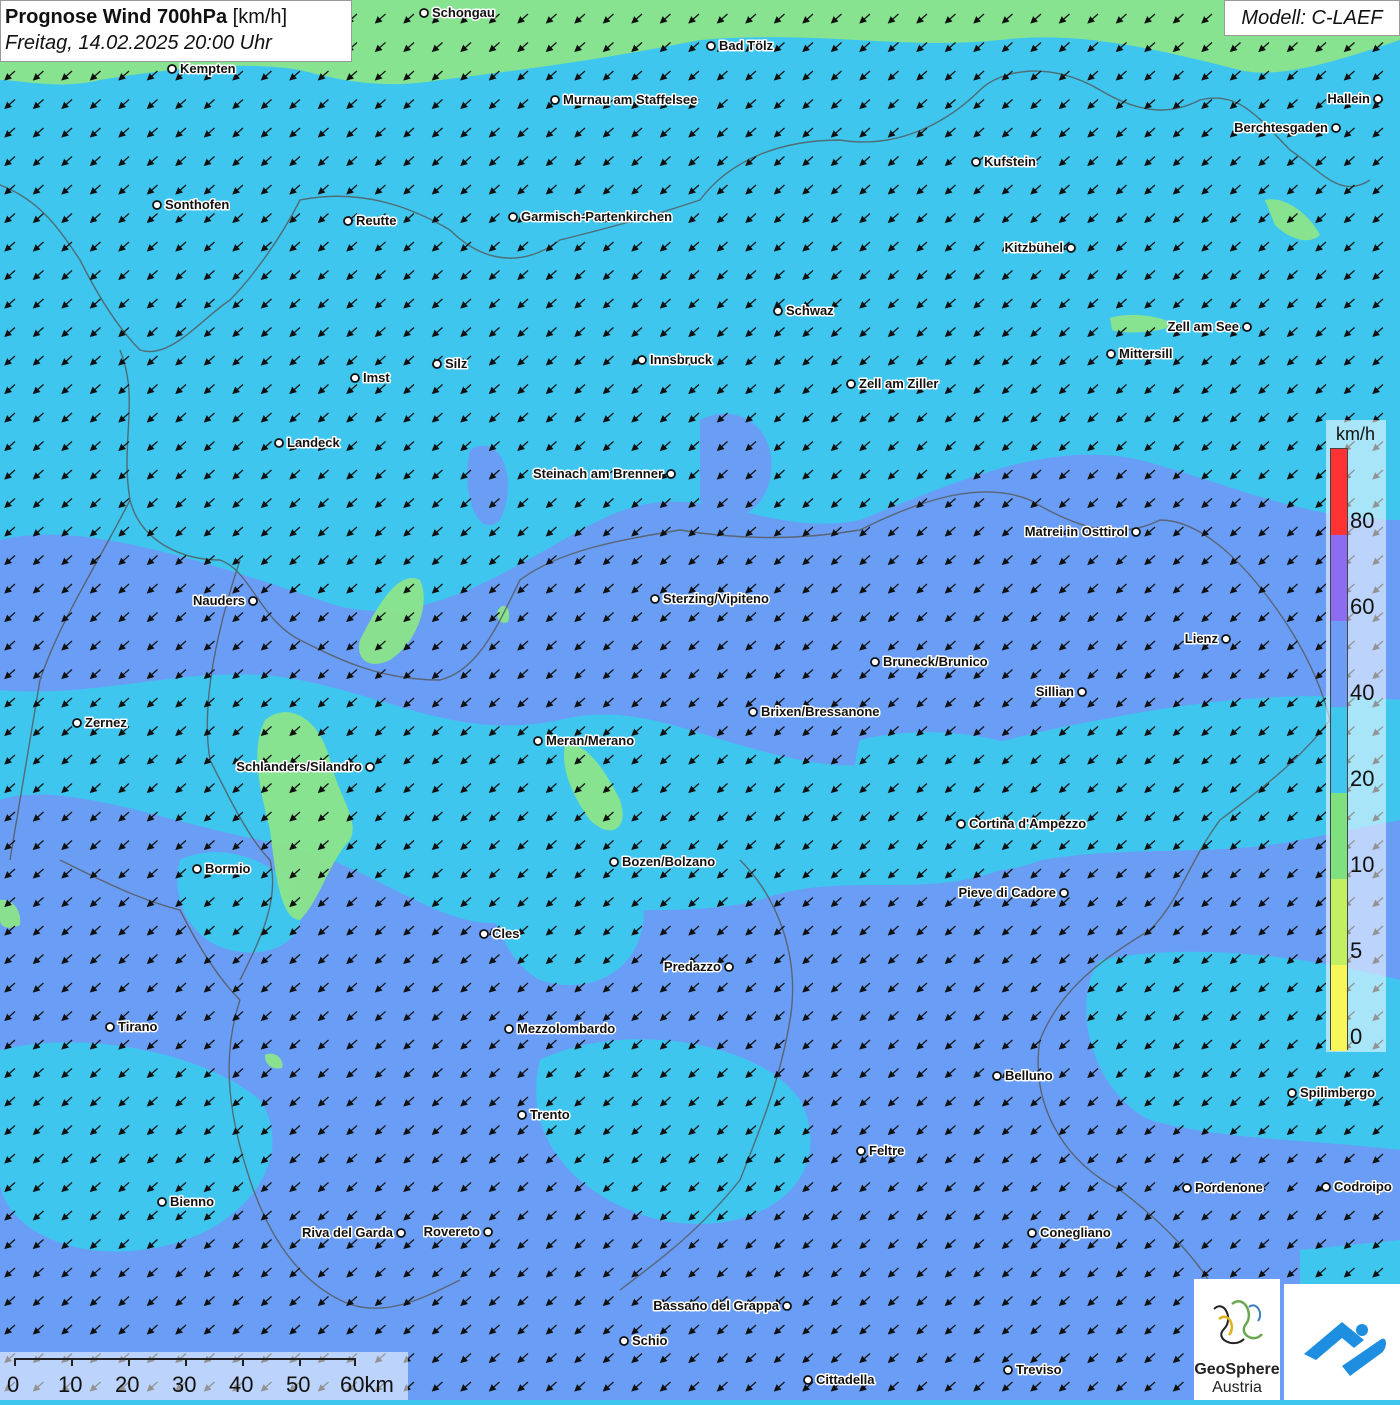 This screenshot has width=1400, height=1405. I want to click on city-marker: Zell am Ziller, so click(893, 384).